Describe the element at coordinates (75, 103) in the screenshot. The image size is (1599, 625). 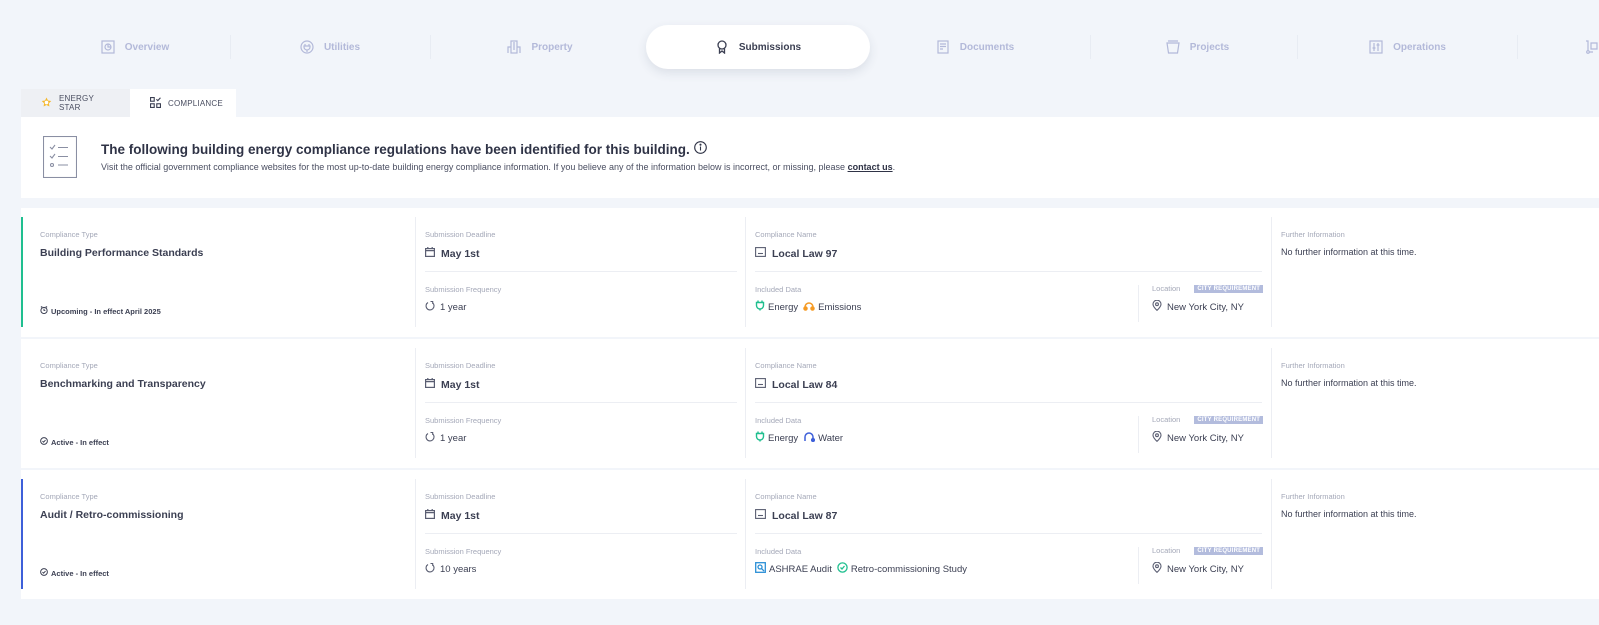
I see `subtab-energy-star: ENERGY STAR` at that location.